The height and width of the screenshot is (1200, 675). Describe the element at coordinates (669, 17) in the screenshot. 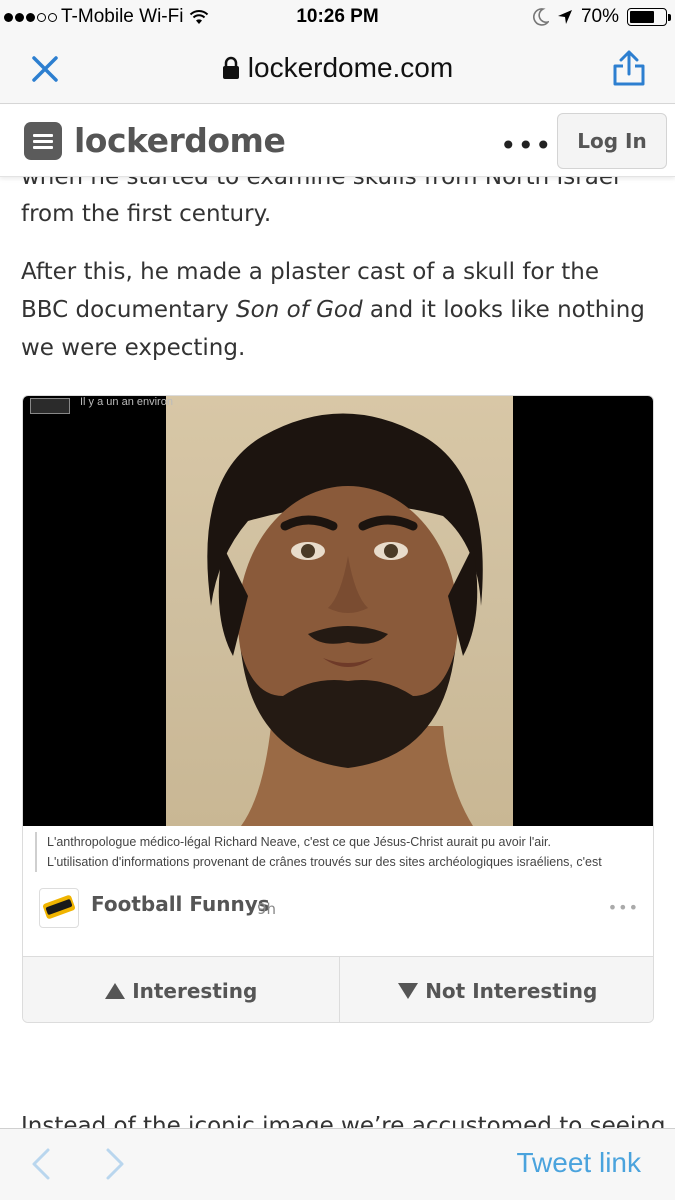

I see `battery-cap` at that location.